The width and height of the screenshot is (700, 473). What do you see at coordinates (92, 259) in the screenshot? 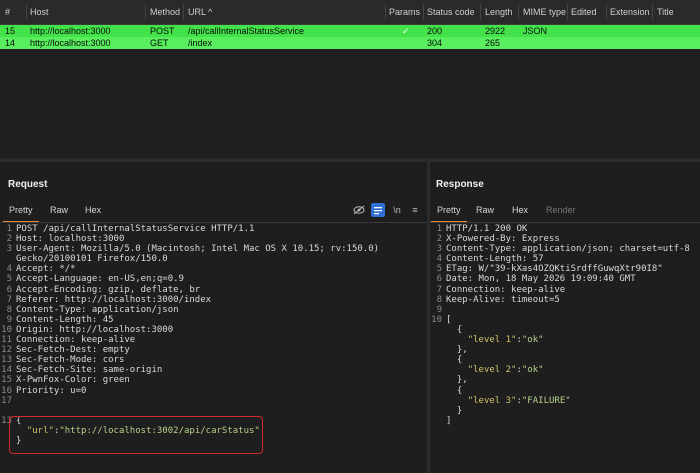
I see `code-text: Gecko/20100101 Firefox/150.0` at bounding box center [92, 259].